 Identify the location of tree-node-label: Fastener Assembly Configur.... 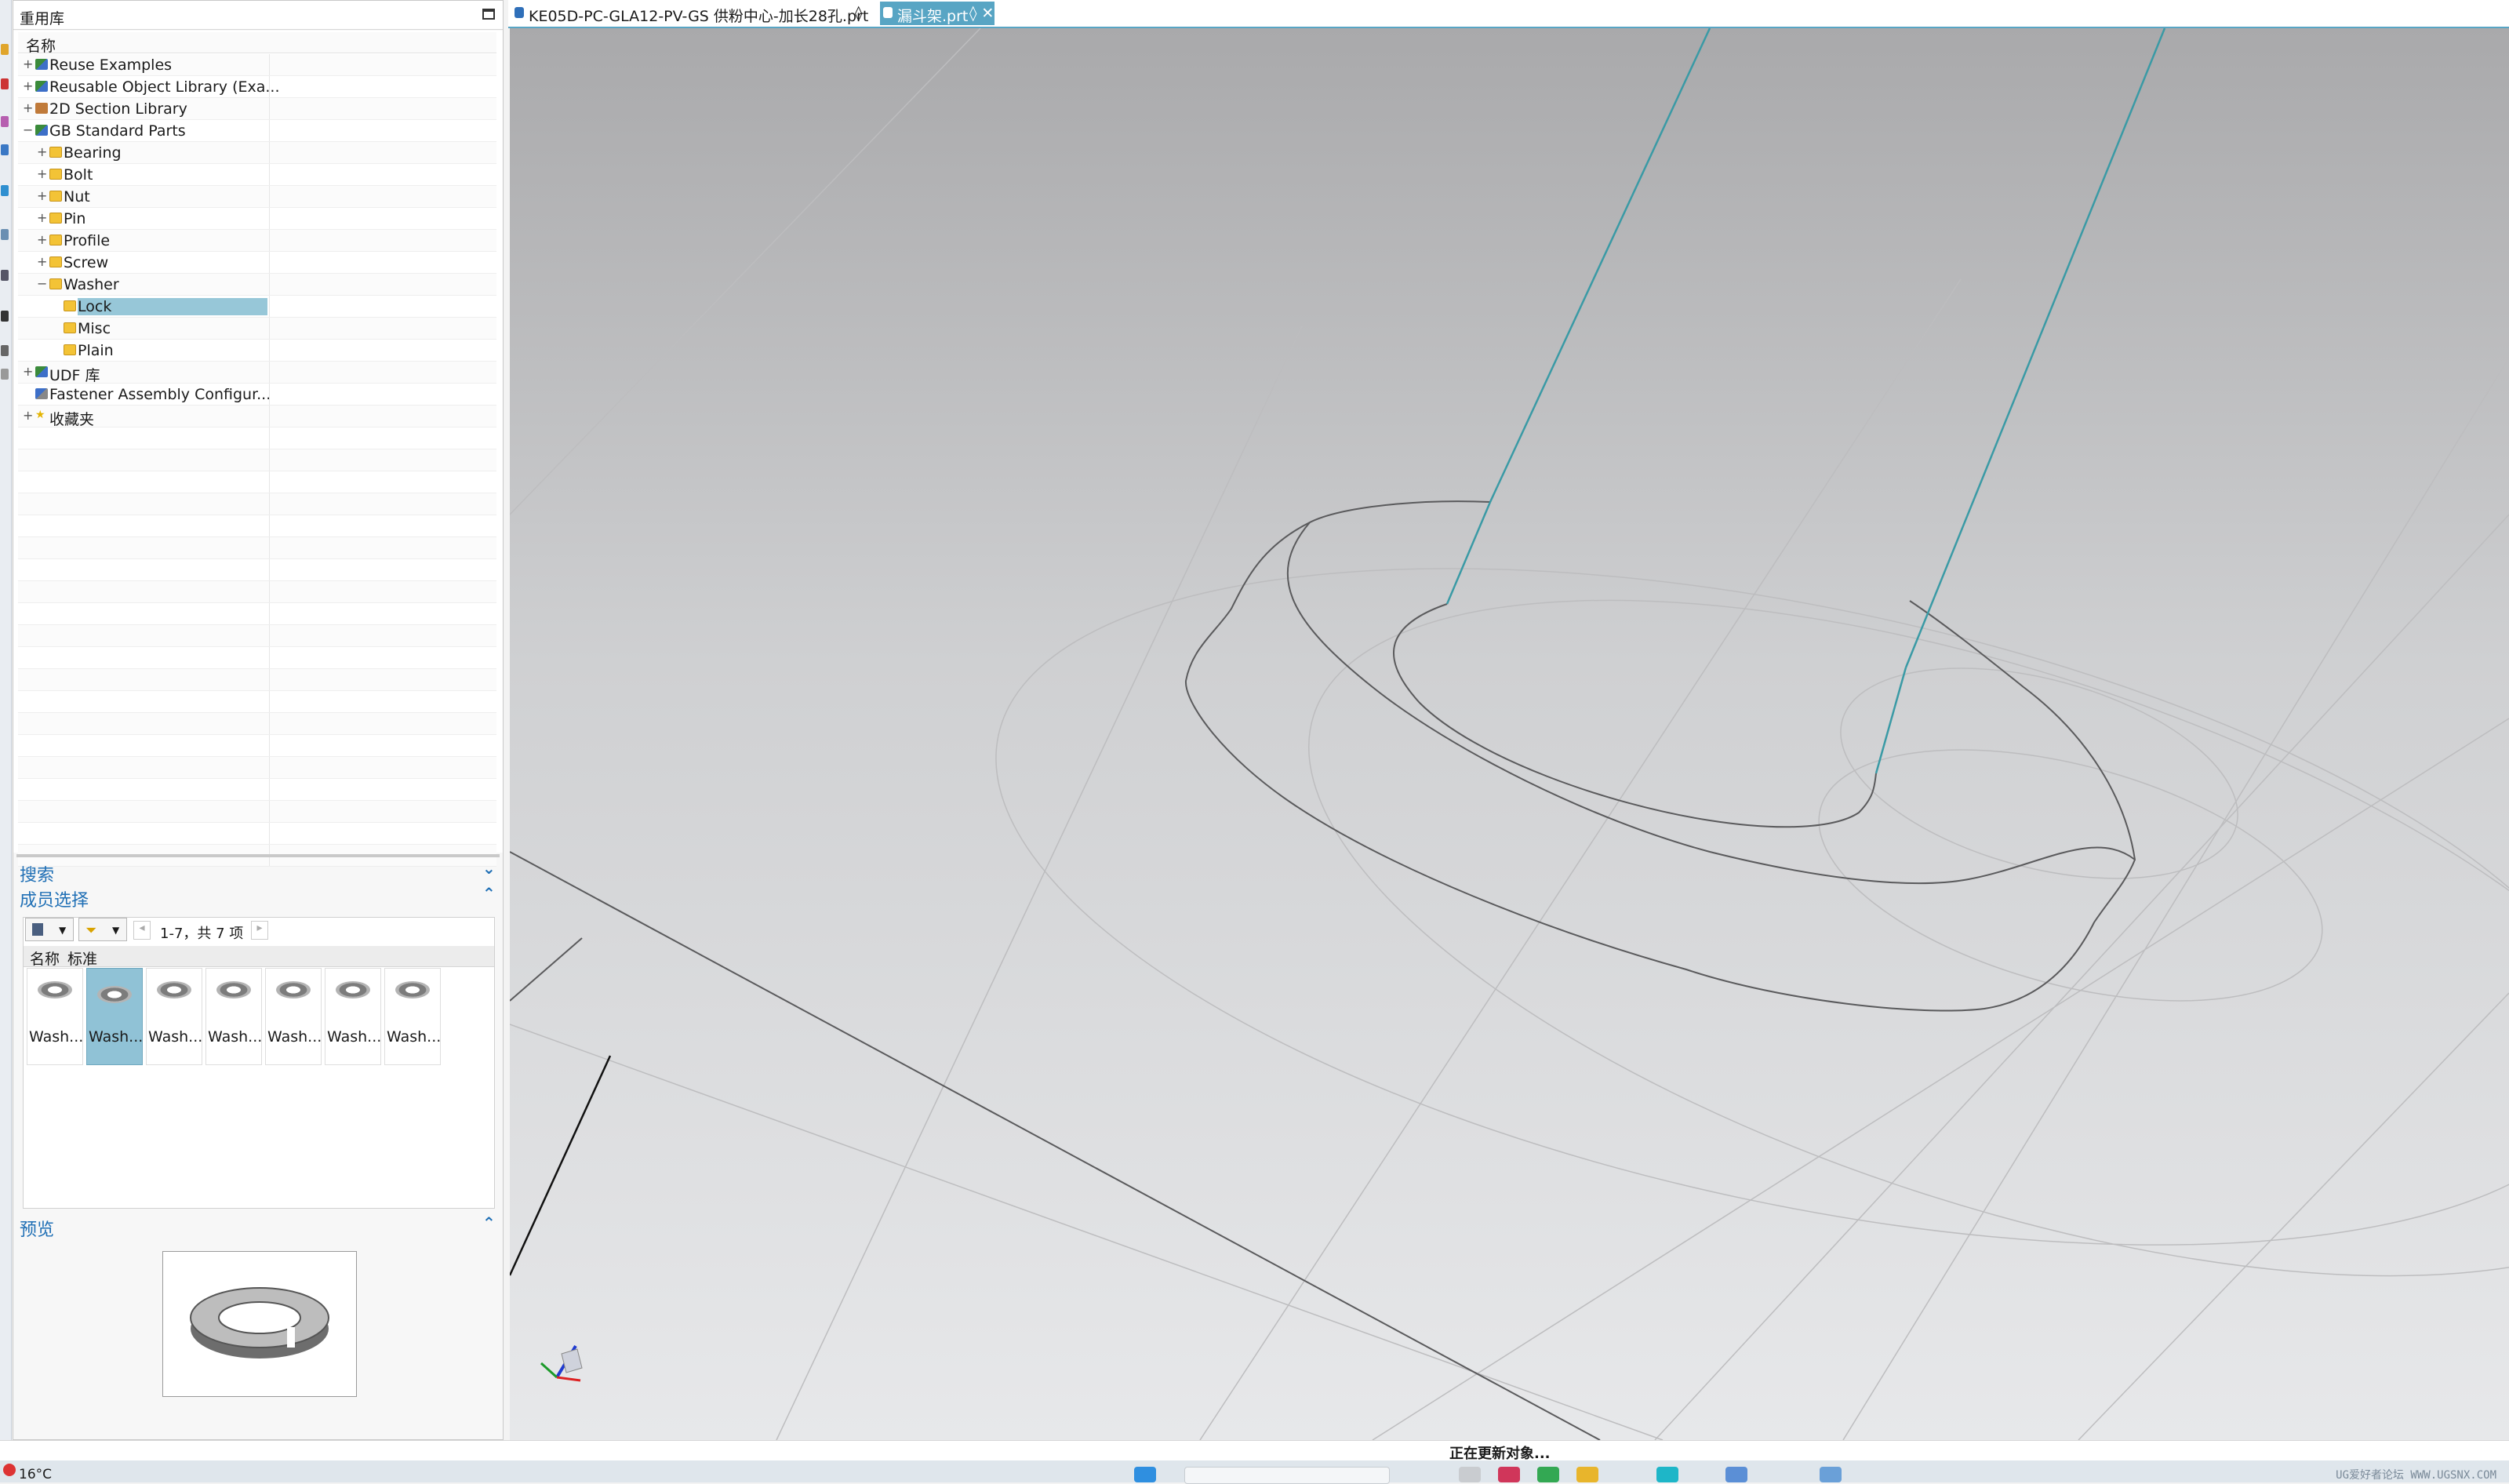
(160, 394).